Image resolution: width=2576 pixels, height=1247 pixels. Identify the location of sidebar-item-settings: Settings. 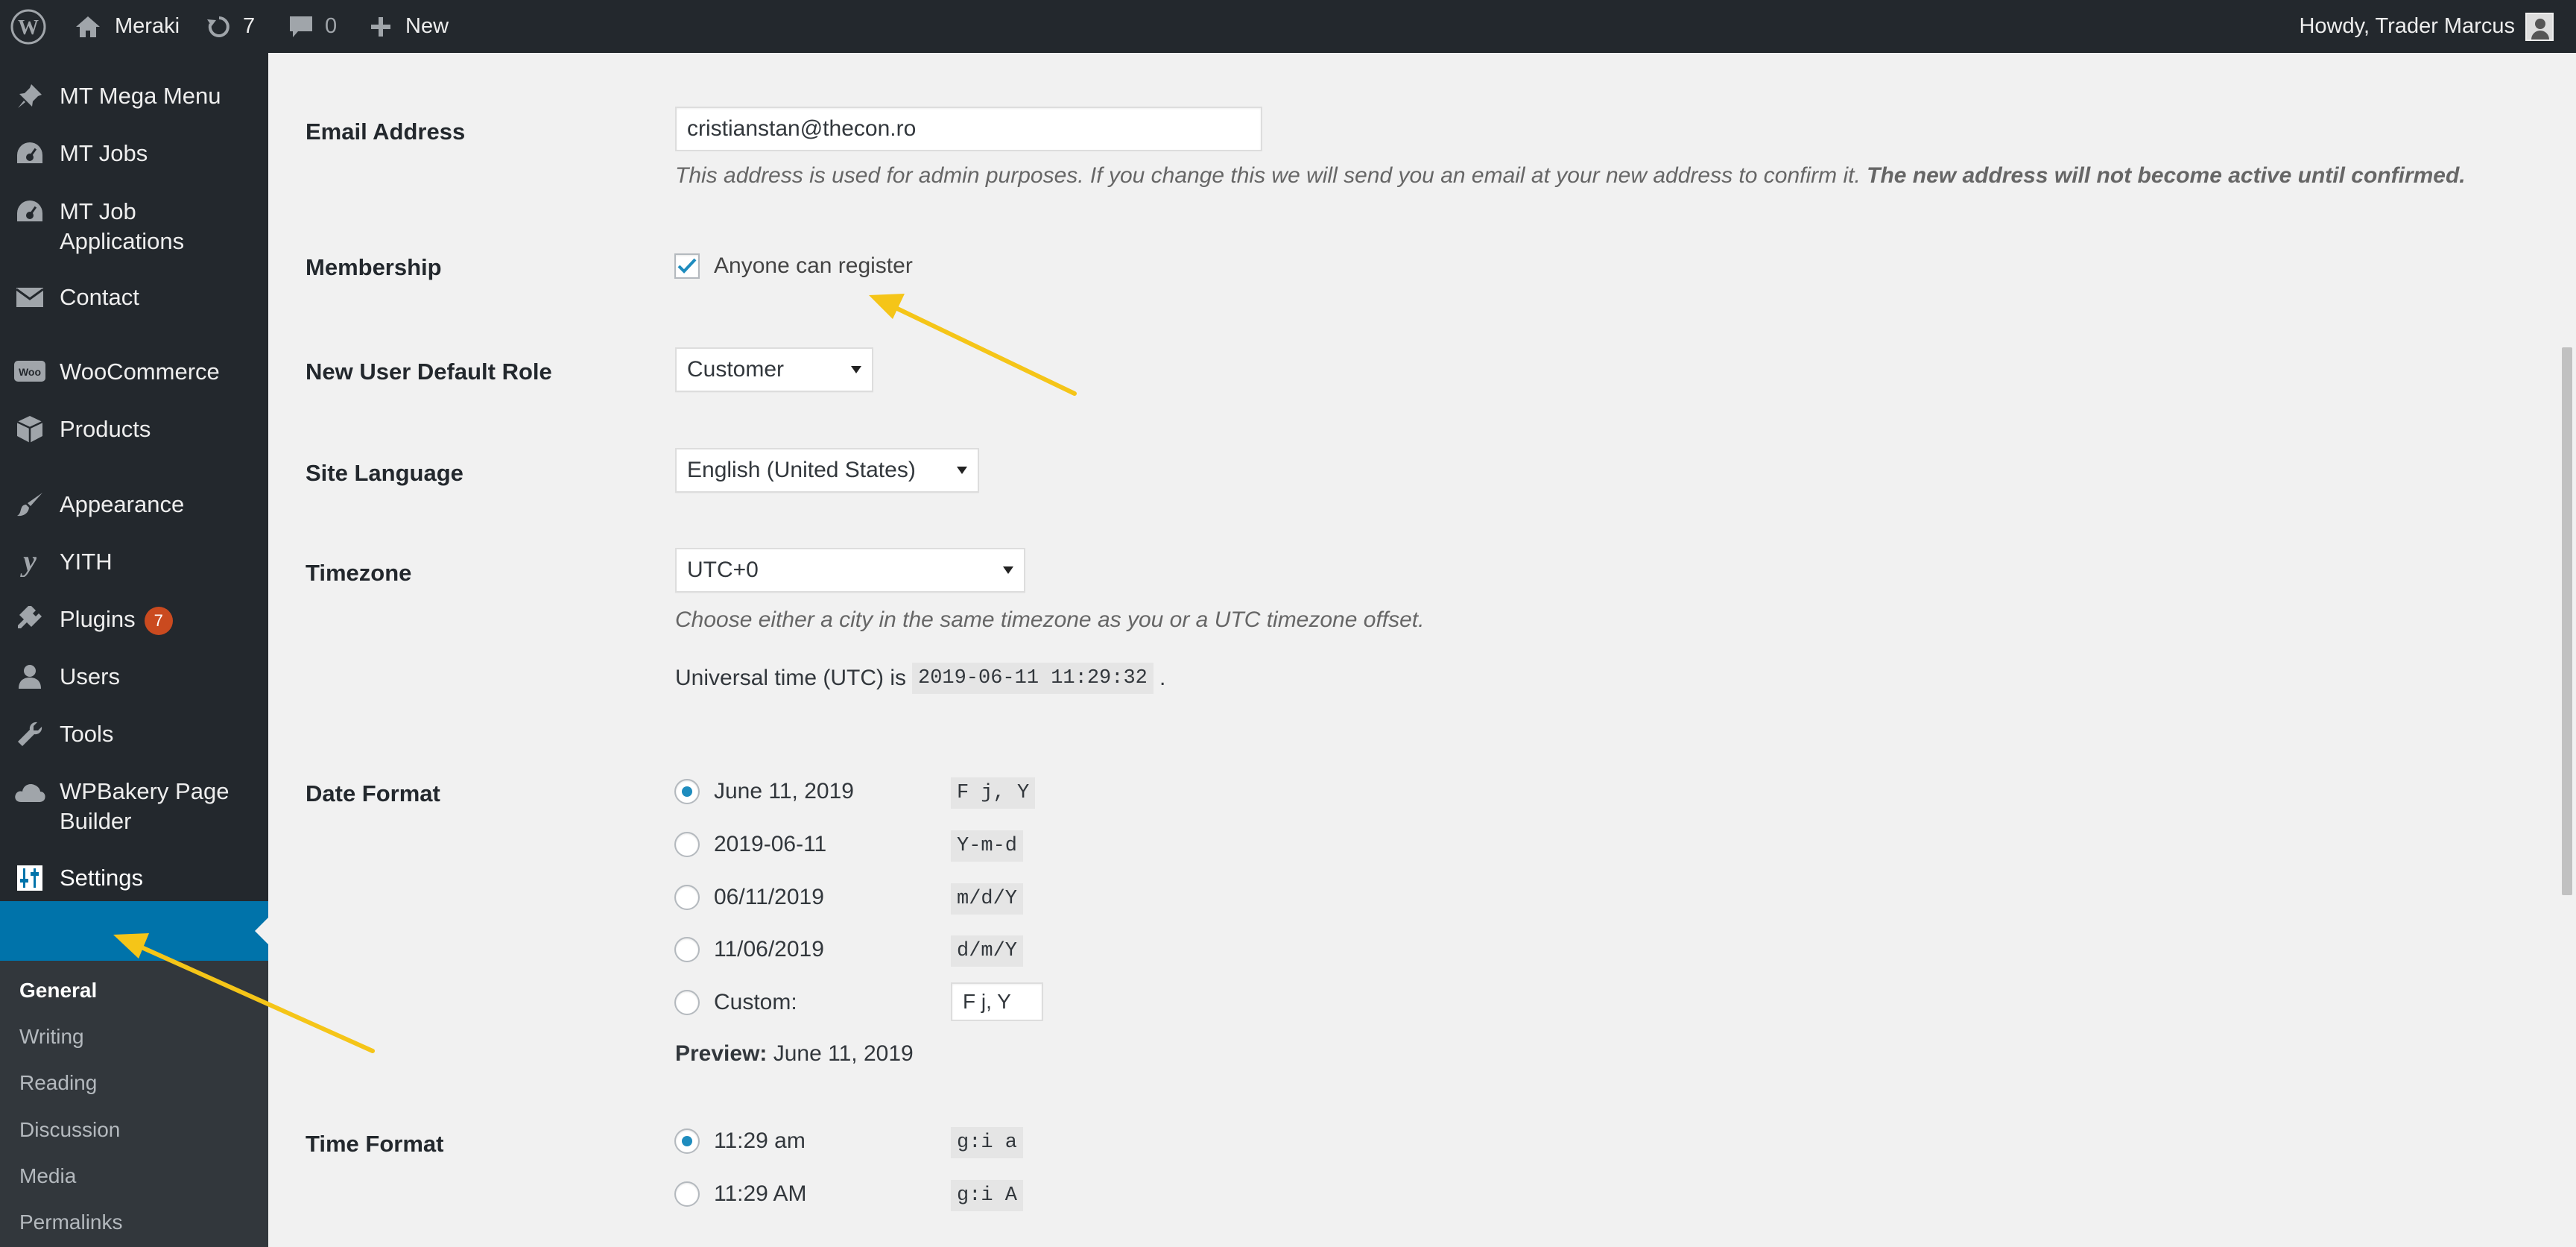
(134, 878).